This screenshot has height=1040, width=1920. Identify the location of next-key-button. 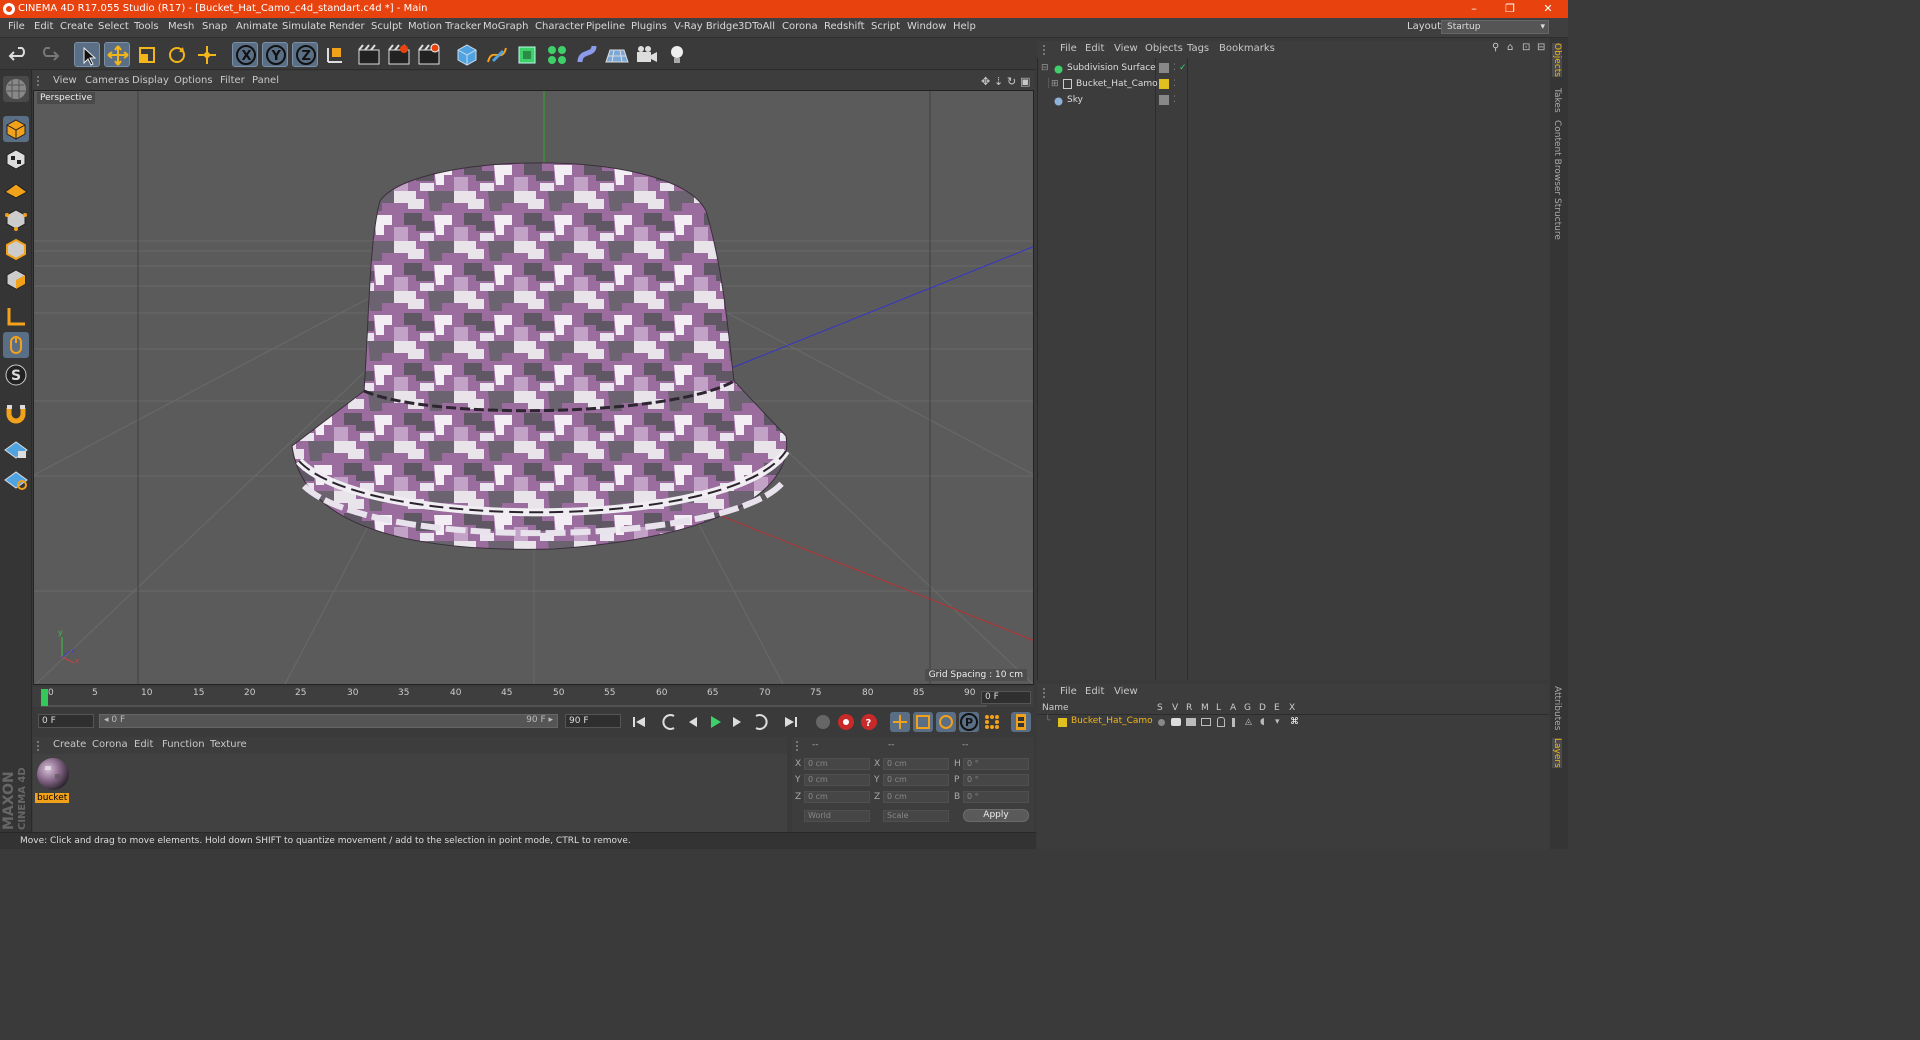
(760, 722).